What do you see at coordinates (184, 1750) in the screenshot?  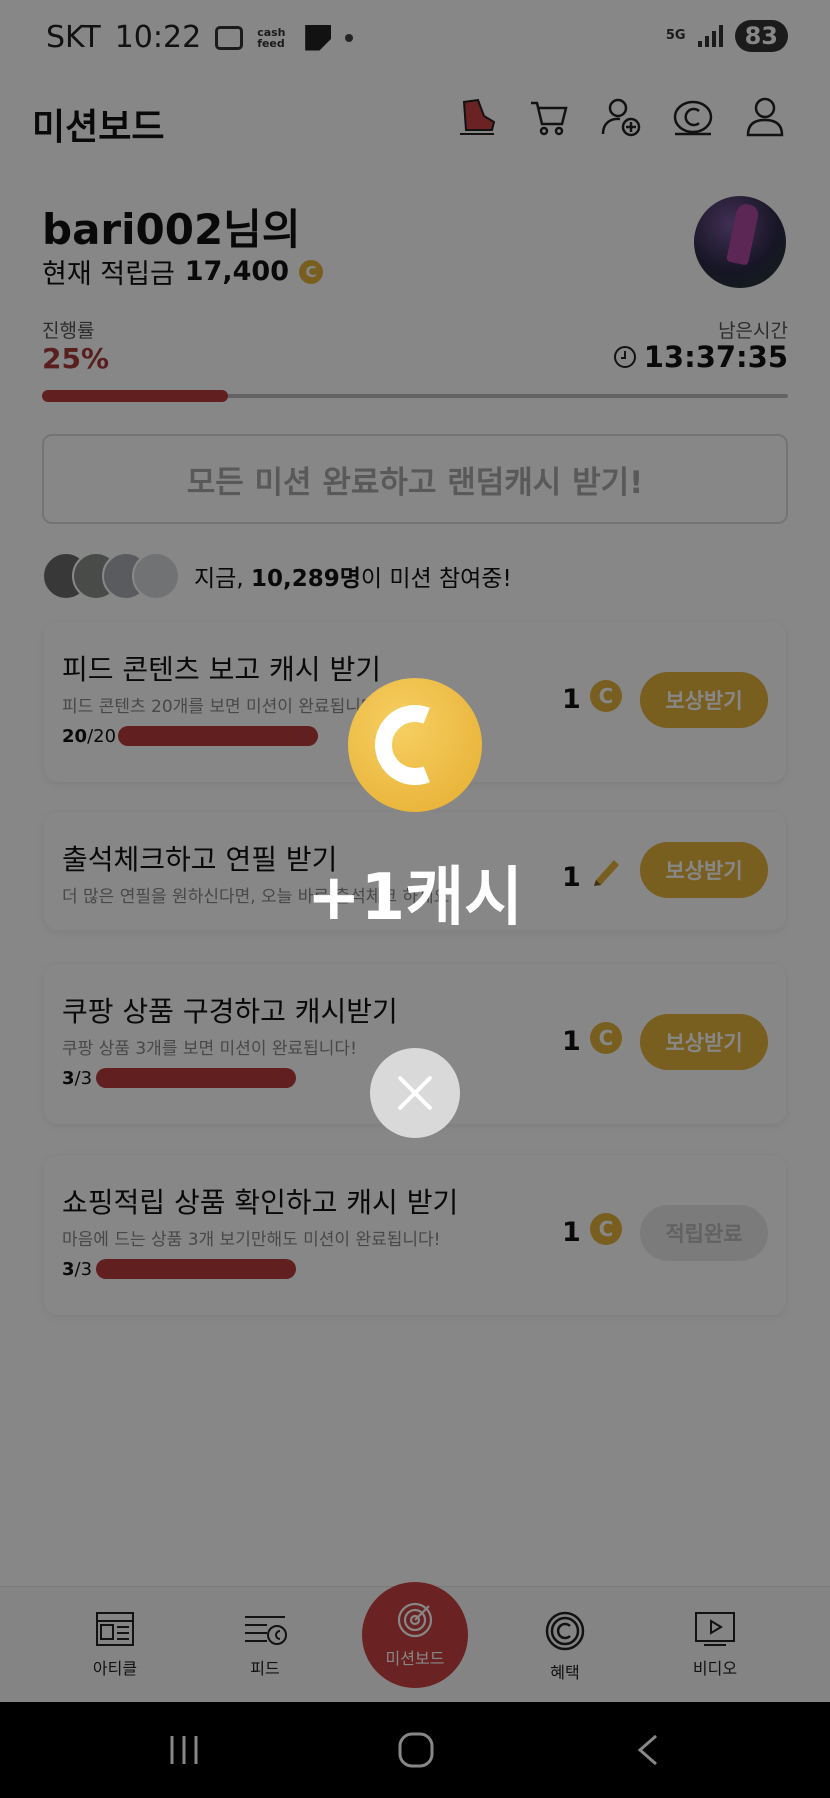 I see `recent-apps-icon` at bounding box center [184, 1750].